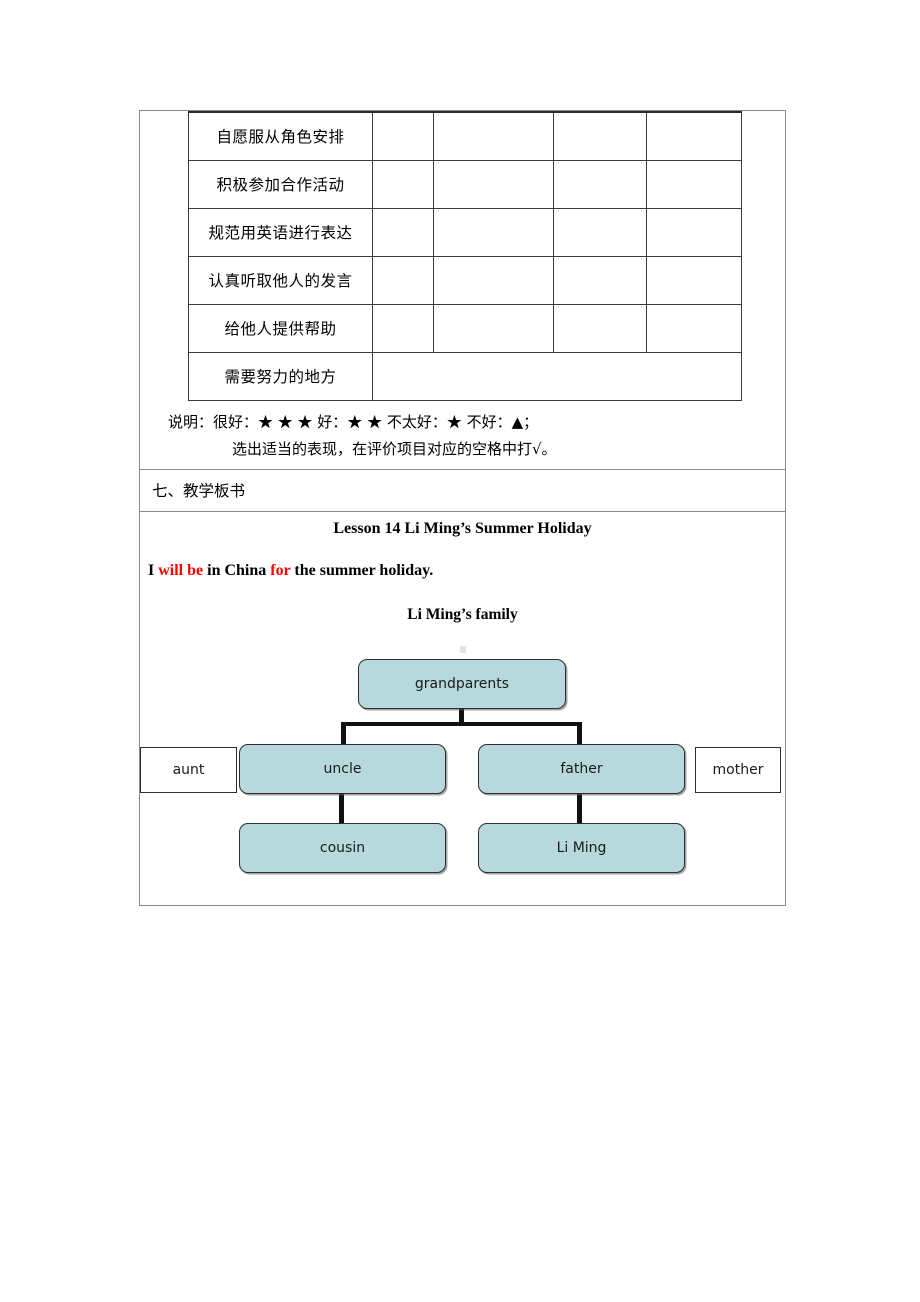 The height and width of the screenshot is (1302, 920). What do you see at coordinates (280, 280) in the screenshot?
I see `assessment-item-label: 认真听取他人的发言` at bounding box center [280, 280].